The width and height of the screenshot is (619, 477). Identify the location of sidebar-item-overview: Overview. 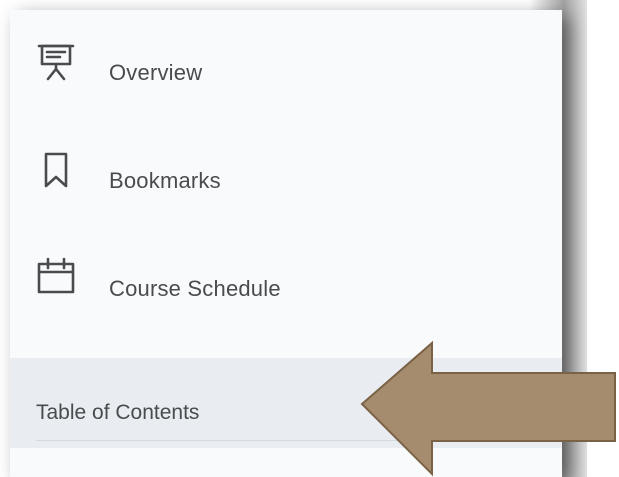
(286, 62).